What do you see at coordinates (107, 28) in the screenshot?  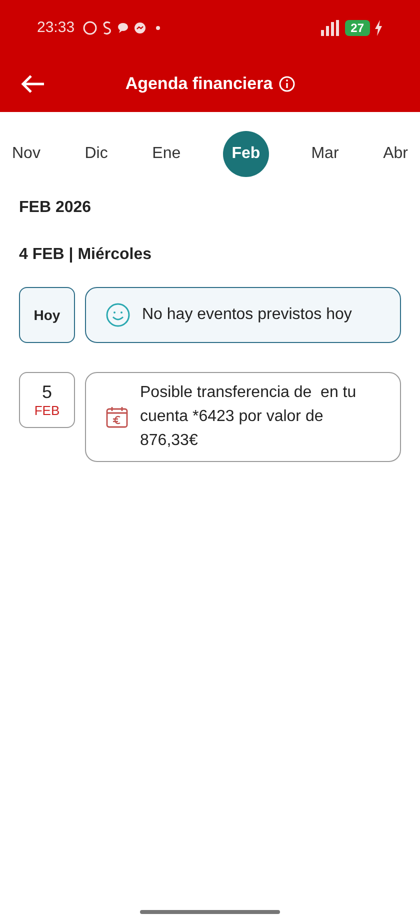 I see `s-letter-icon` at bounding box center [107, 28].